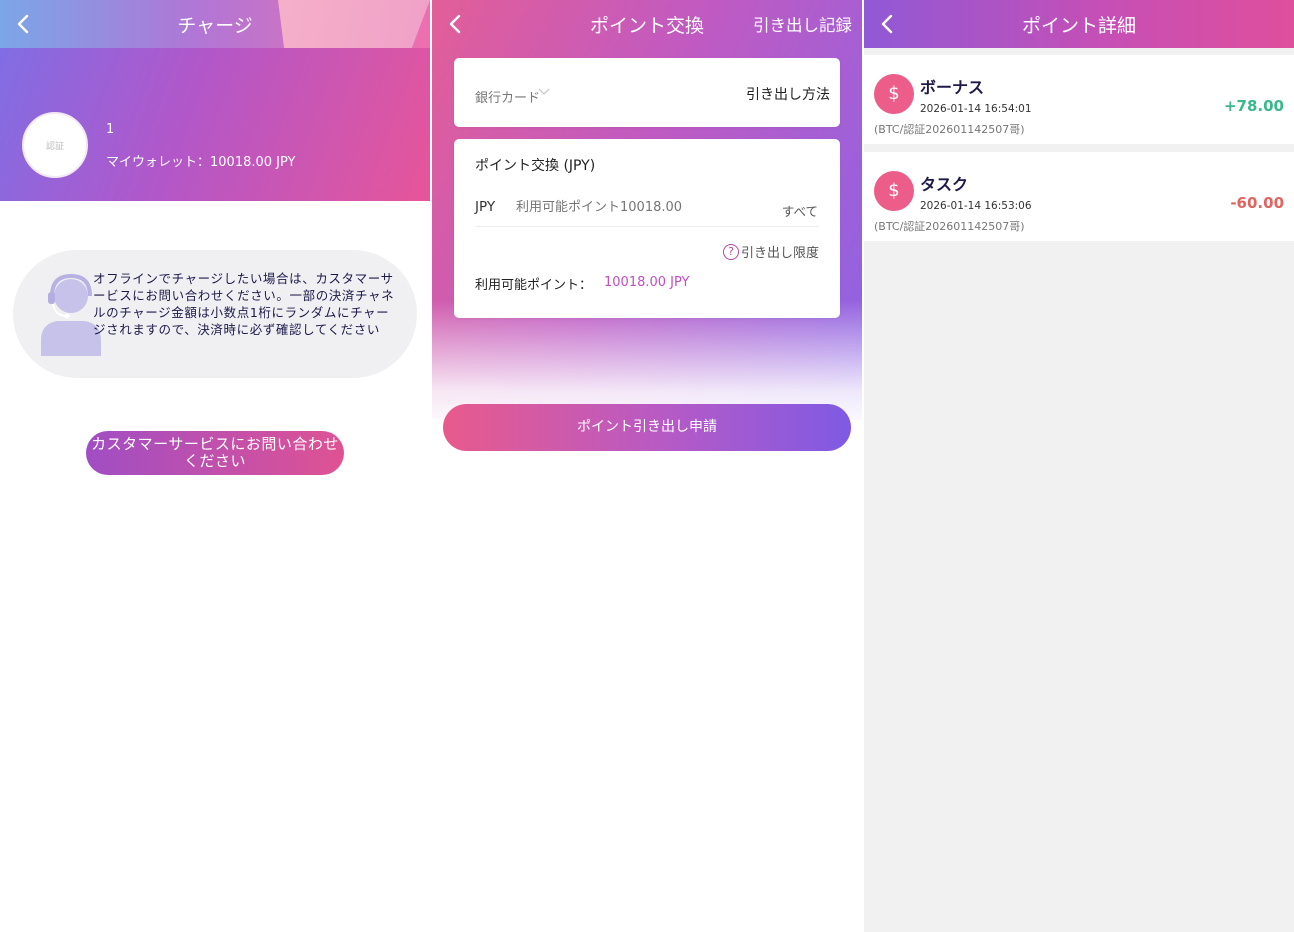 This screenshot has width=1294, height=932. I want to click on contact-customer-service-button: カスタマーサービスにお問い合わせください, so click(215, 453).